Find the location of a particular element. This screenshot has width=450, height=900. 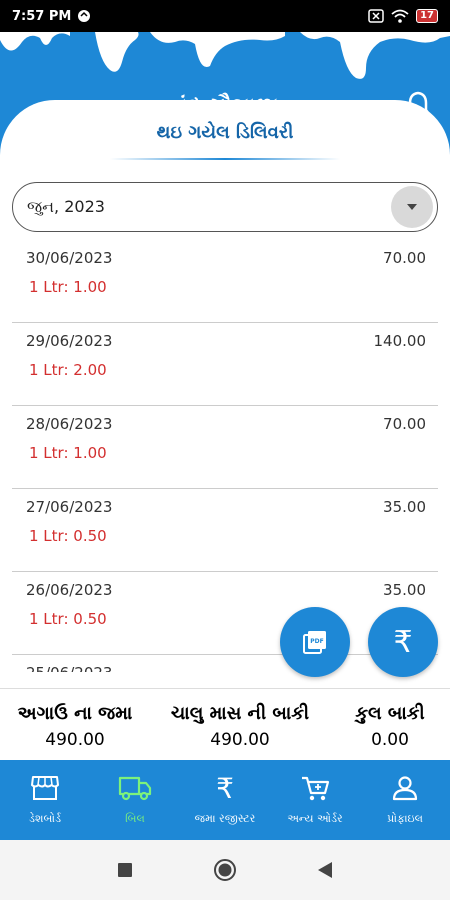

pdf-download-button: PDF is located at coordinates (315, 642).